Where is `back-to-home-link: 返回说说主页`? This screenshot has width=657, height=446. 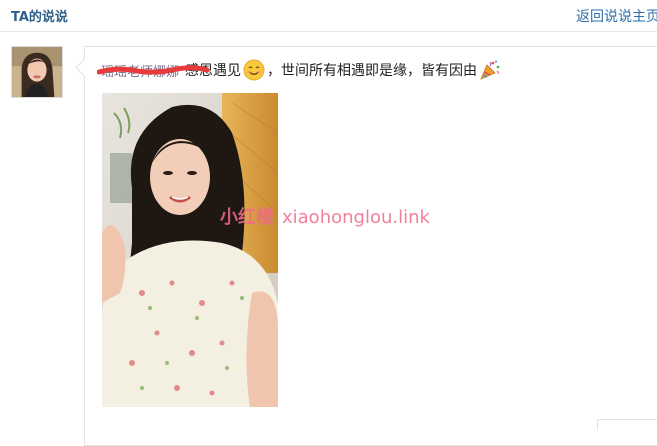
back-to-home-link: 返回说说主页 is located at coordinates (616, 16).